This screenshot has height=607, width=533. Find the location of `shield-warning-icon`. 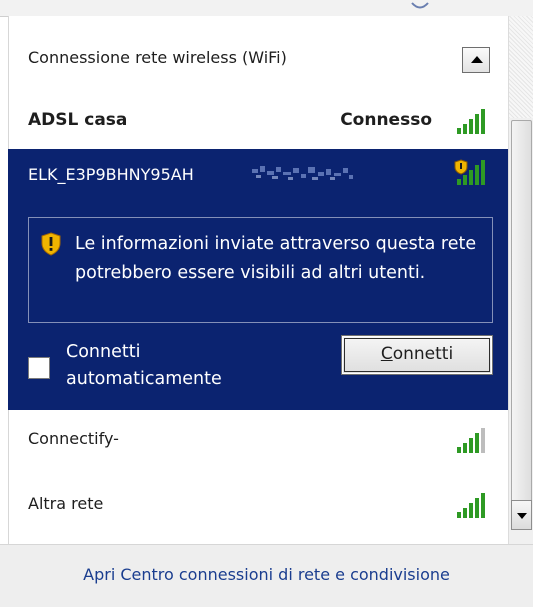

shield-warning-icon is located at coordinates (51, 244).